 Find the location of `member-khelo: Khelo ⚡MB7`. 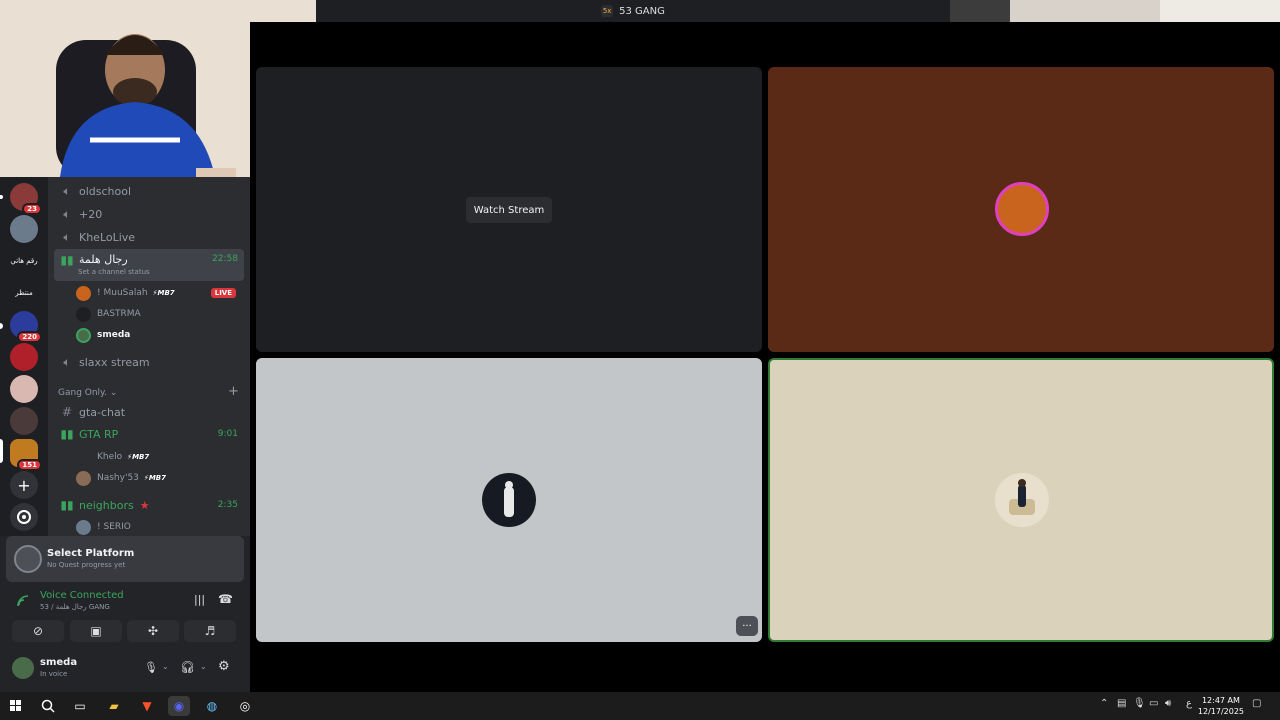

member-khelo: Khelo ⚡MB7 is located at coordinates (159, 457).